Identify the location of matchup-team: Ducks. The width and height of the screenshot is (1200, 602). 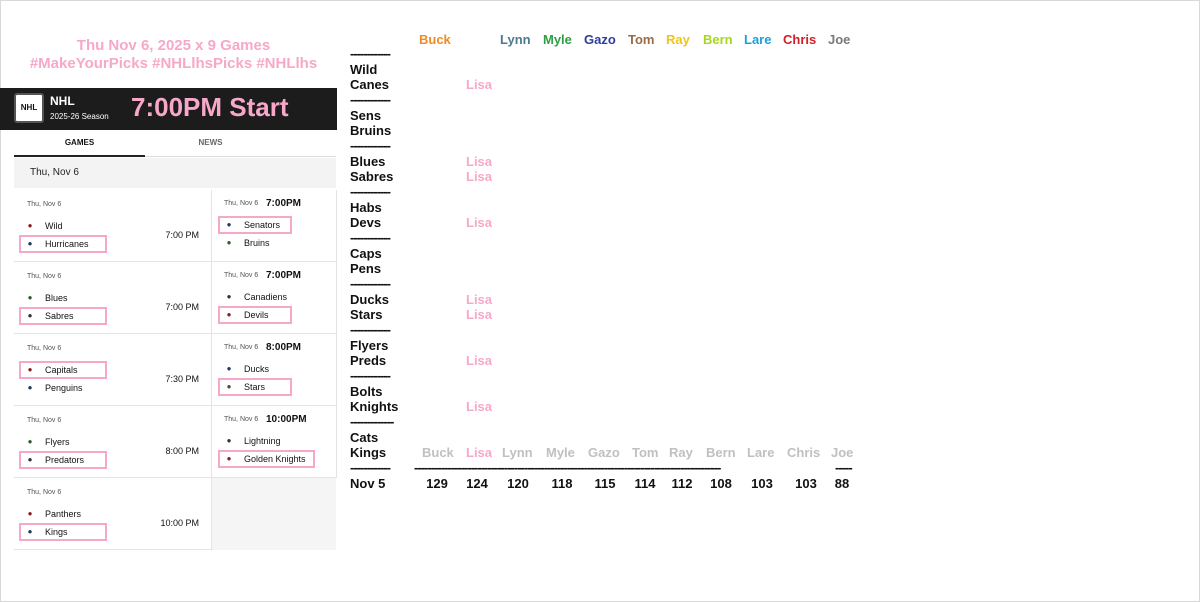
(370, 299).